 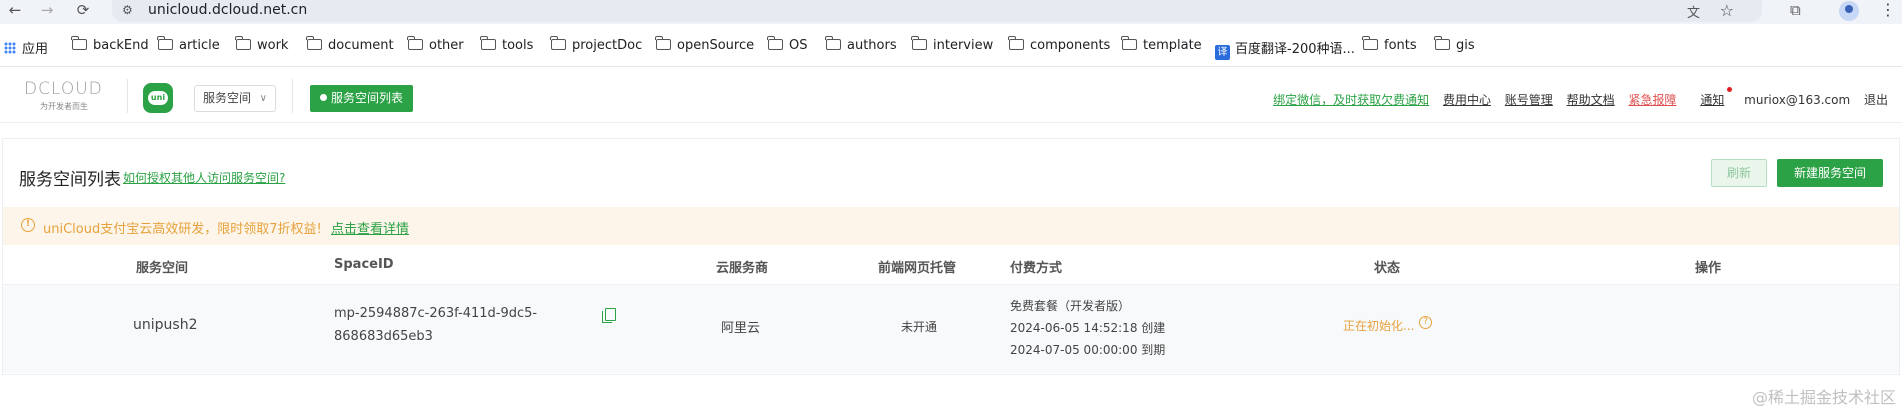 What do you see at coordinates (1693, 11) in the screenshot?
I see `translate-icon: 文` at bounding box center [1693, 11].